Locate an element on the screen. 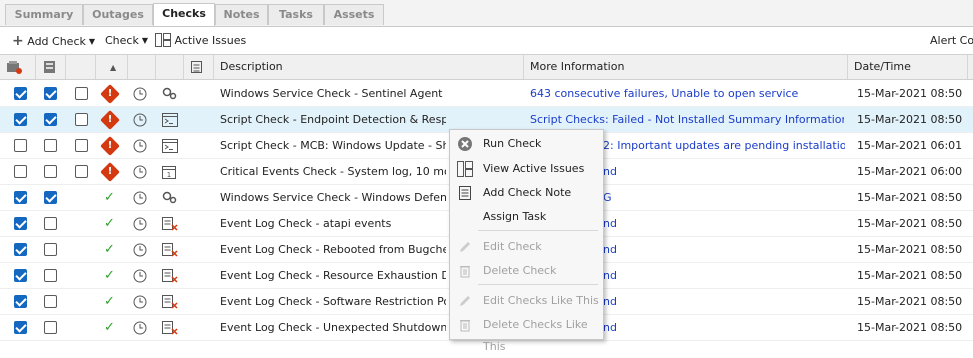 This screenshot has height=358, width=973. service-gear-icon is located at coordinates (170, 95).